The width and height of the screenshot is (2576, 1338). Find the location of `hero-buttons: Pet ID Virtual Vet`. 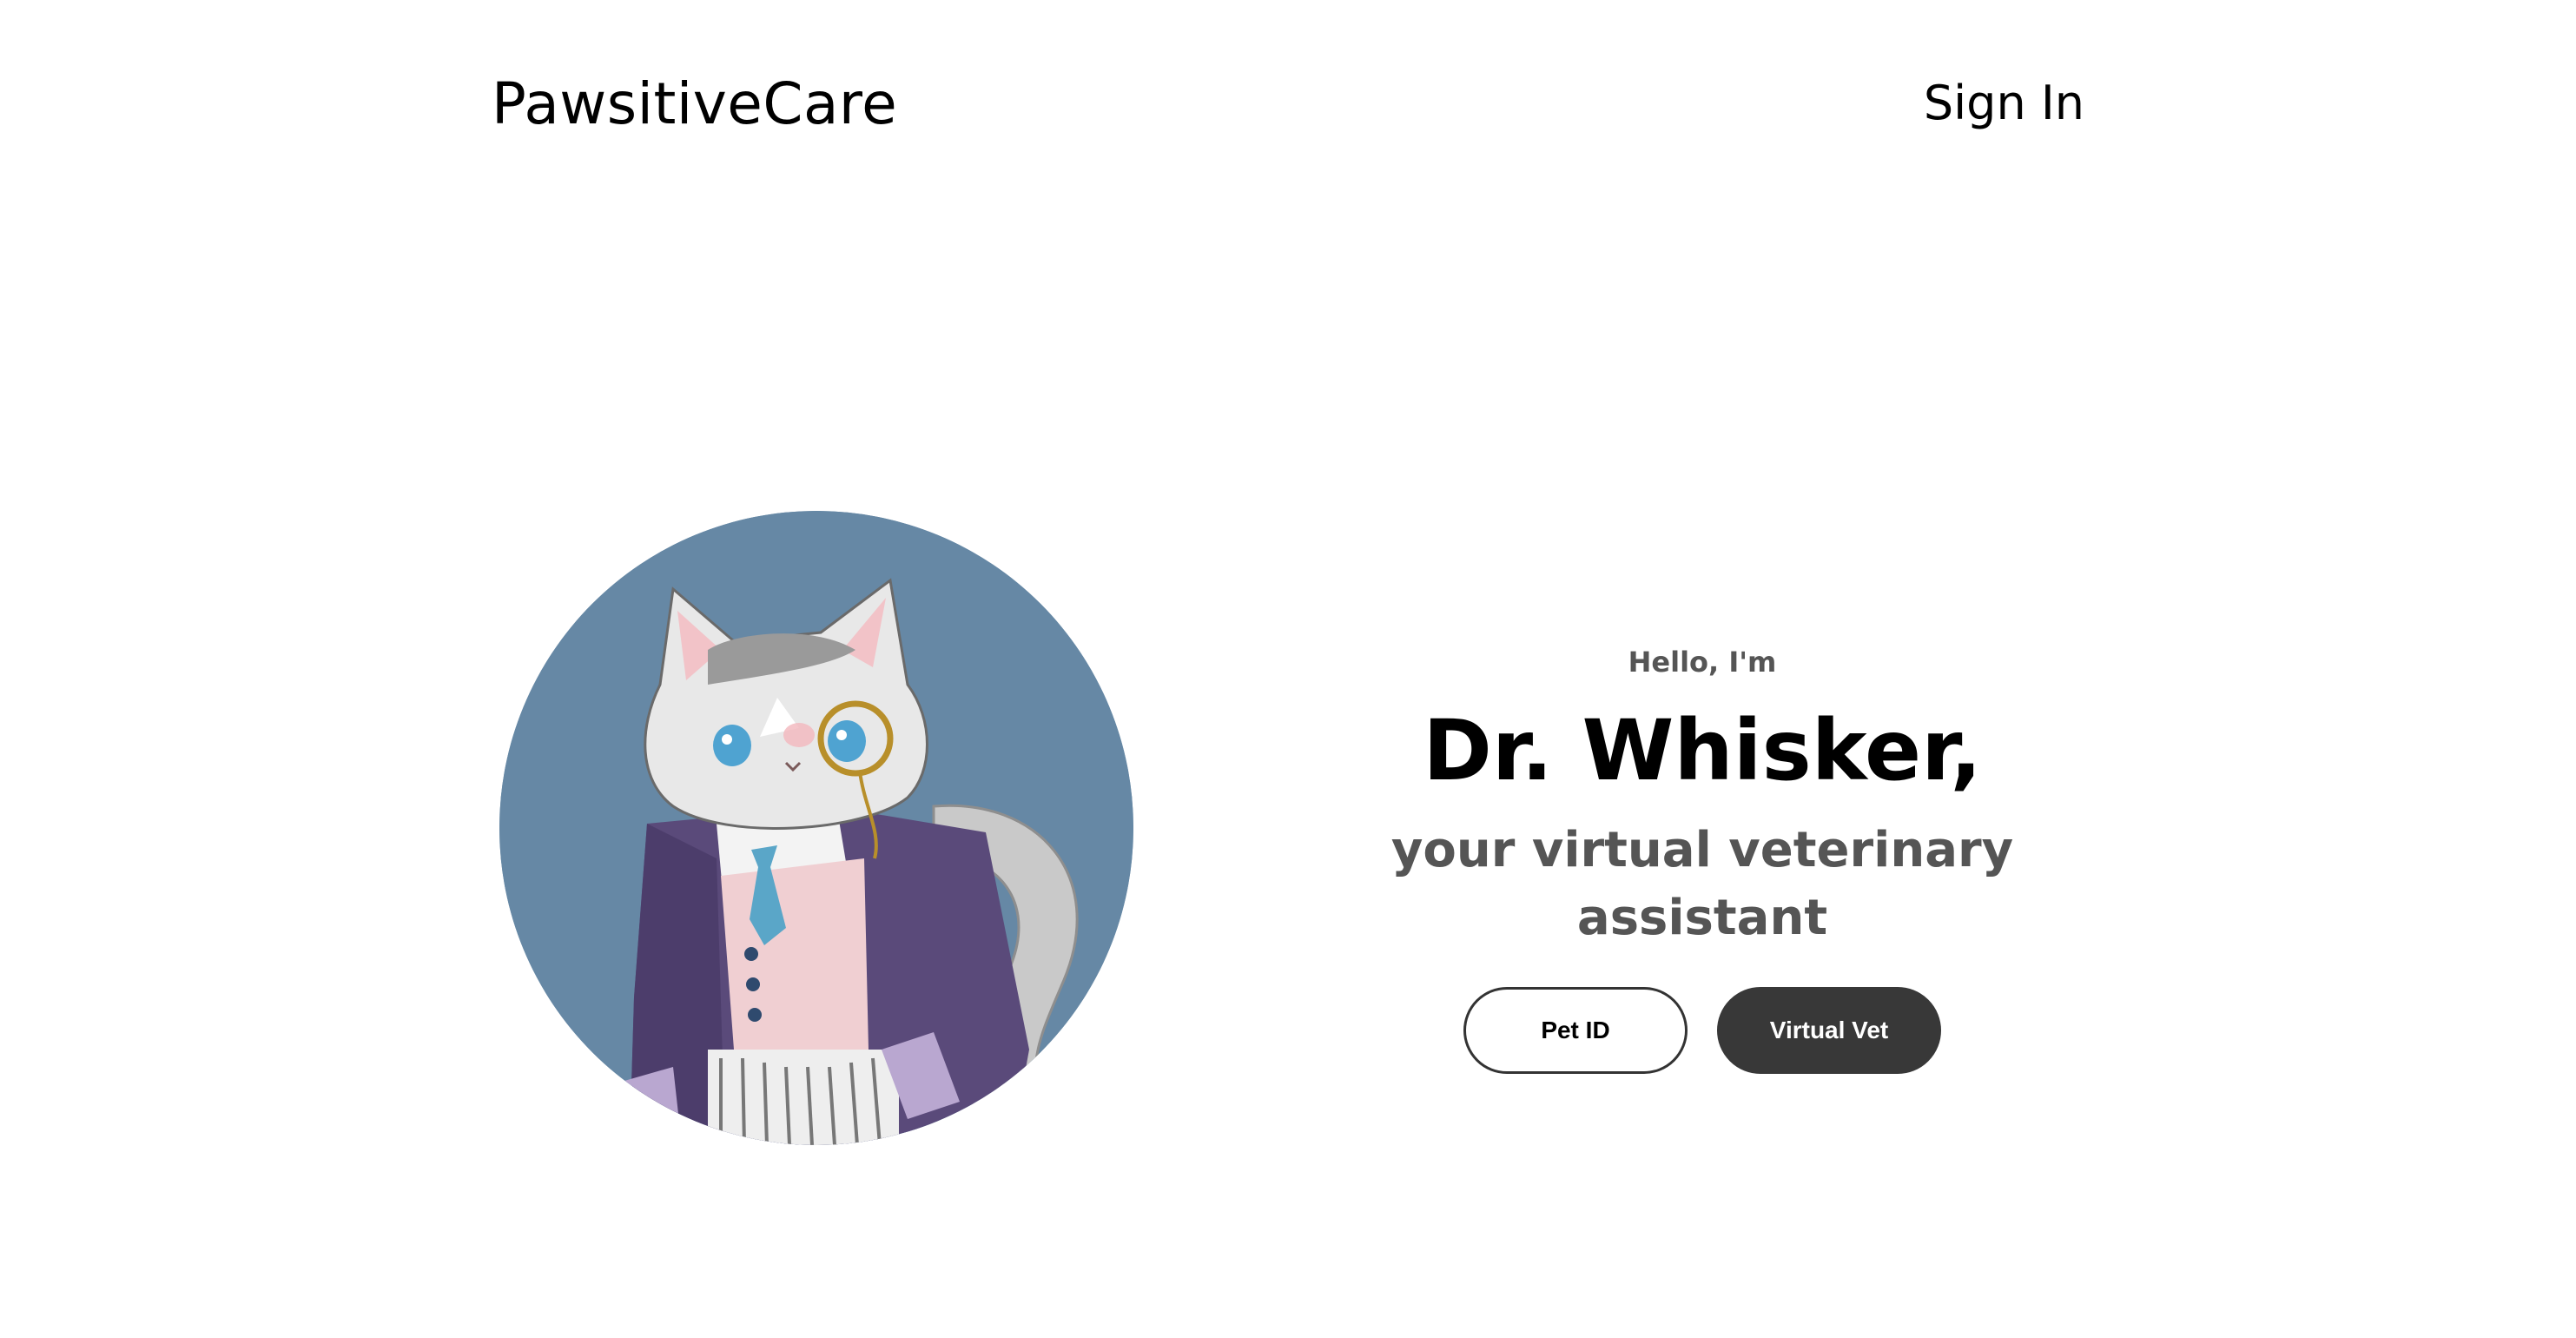

hero-buttons: Pet ID Virtual Vet is located at coordinates (1702, 1030).